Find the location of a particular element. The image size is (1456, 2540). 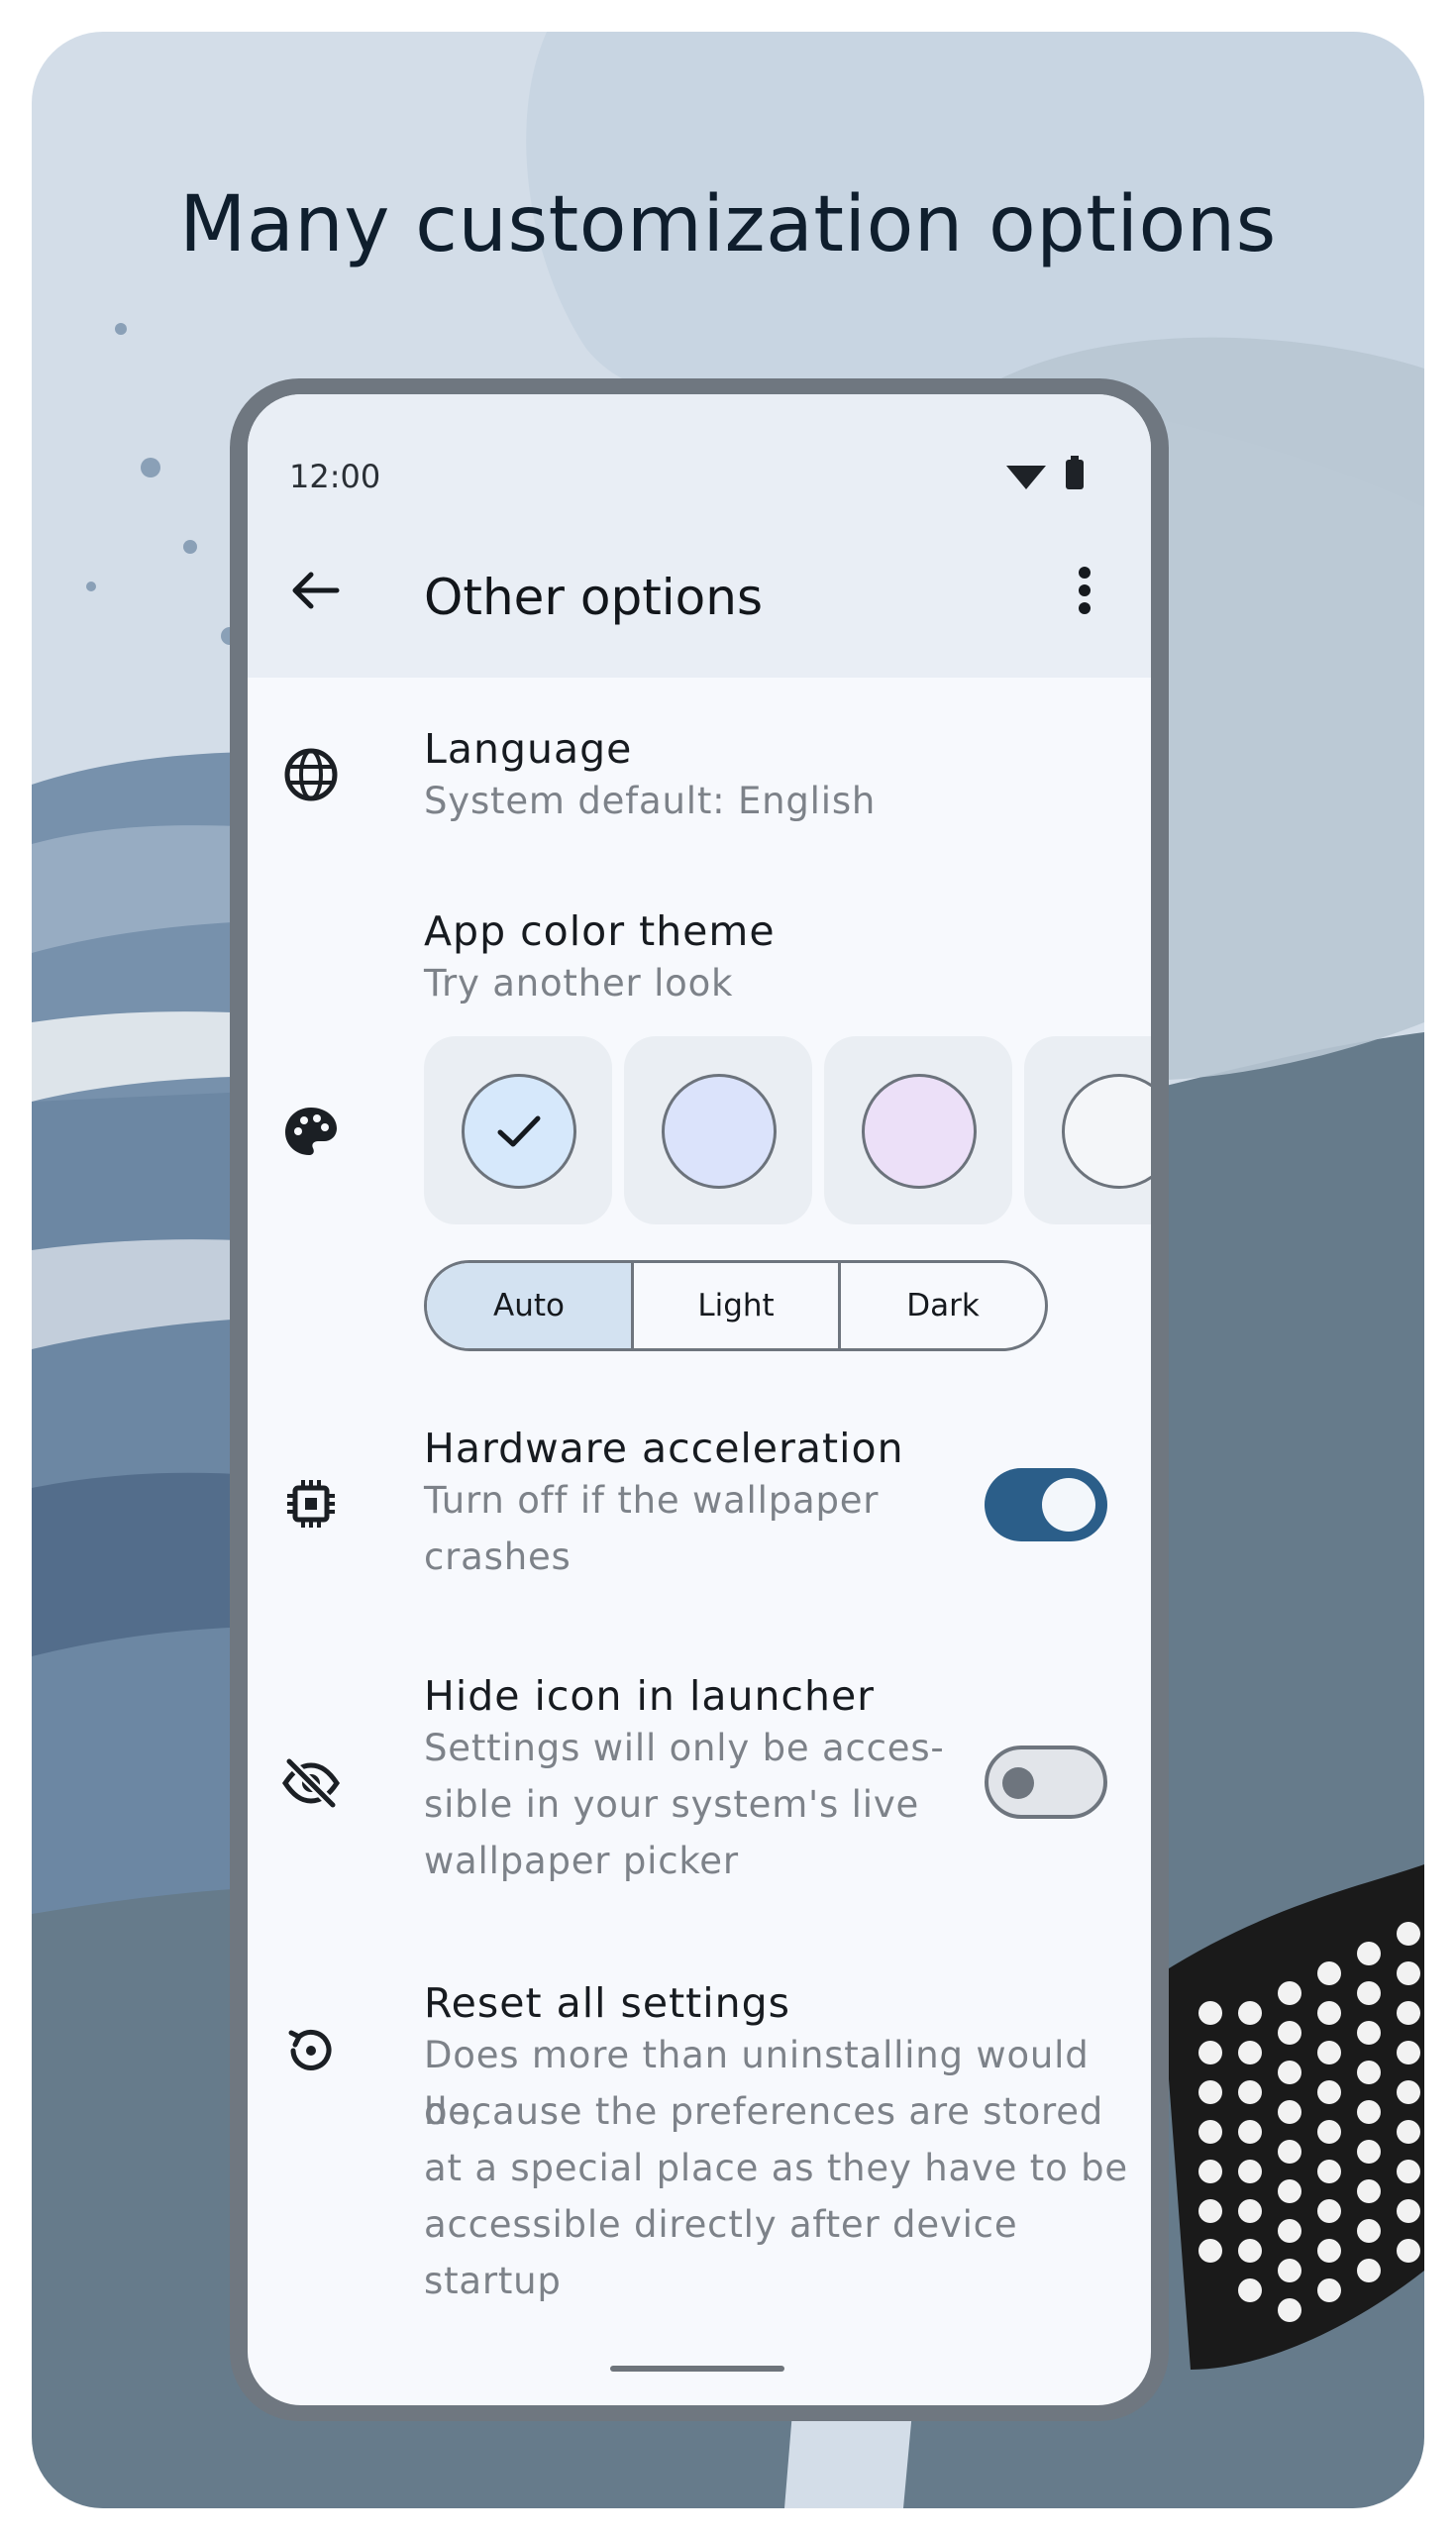

gesture-nav-handle is located at coordinates (697, 2369).